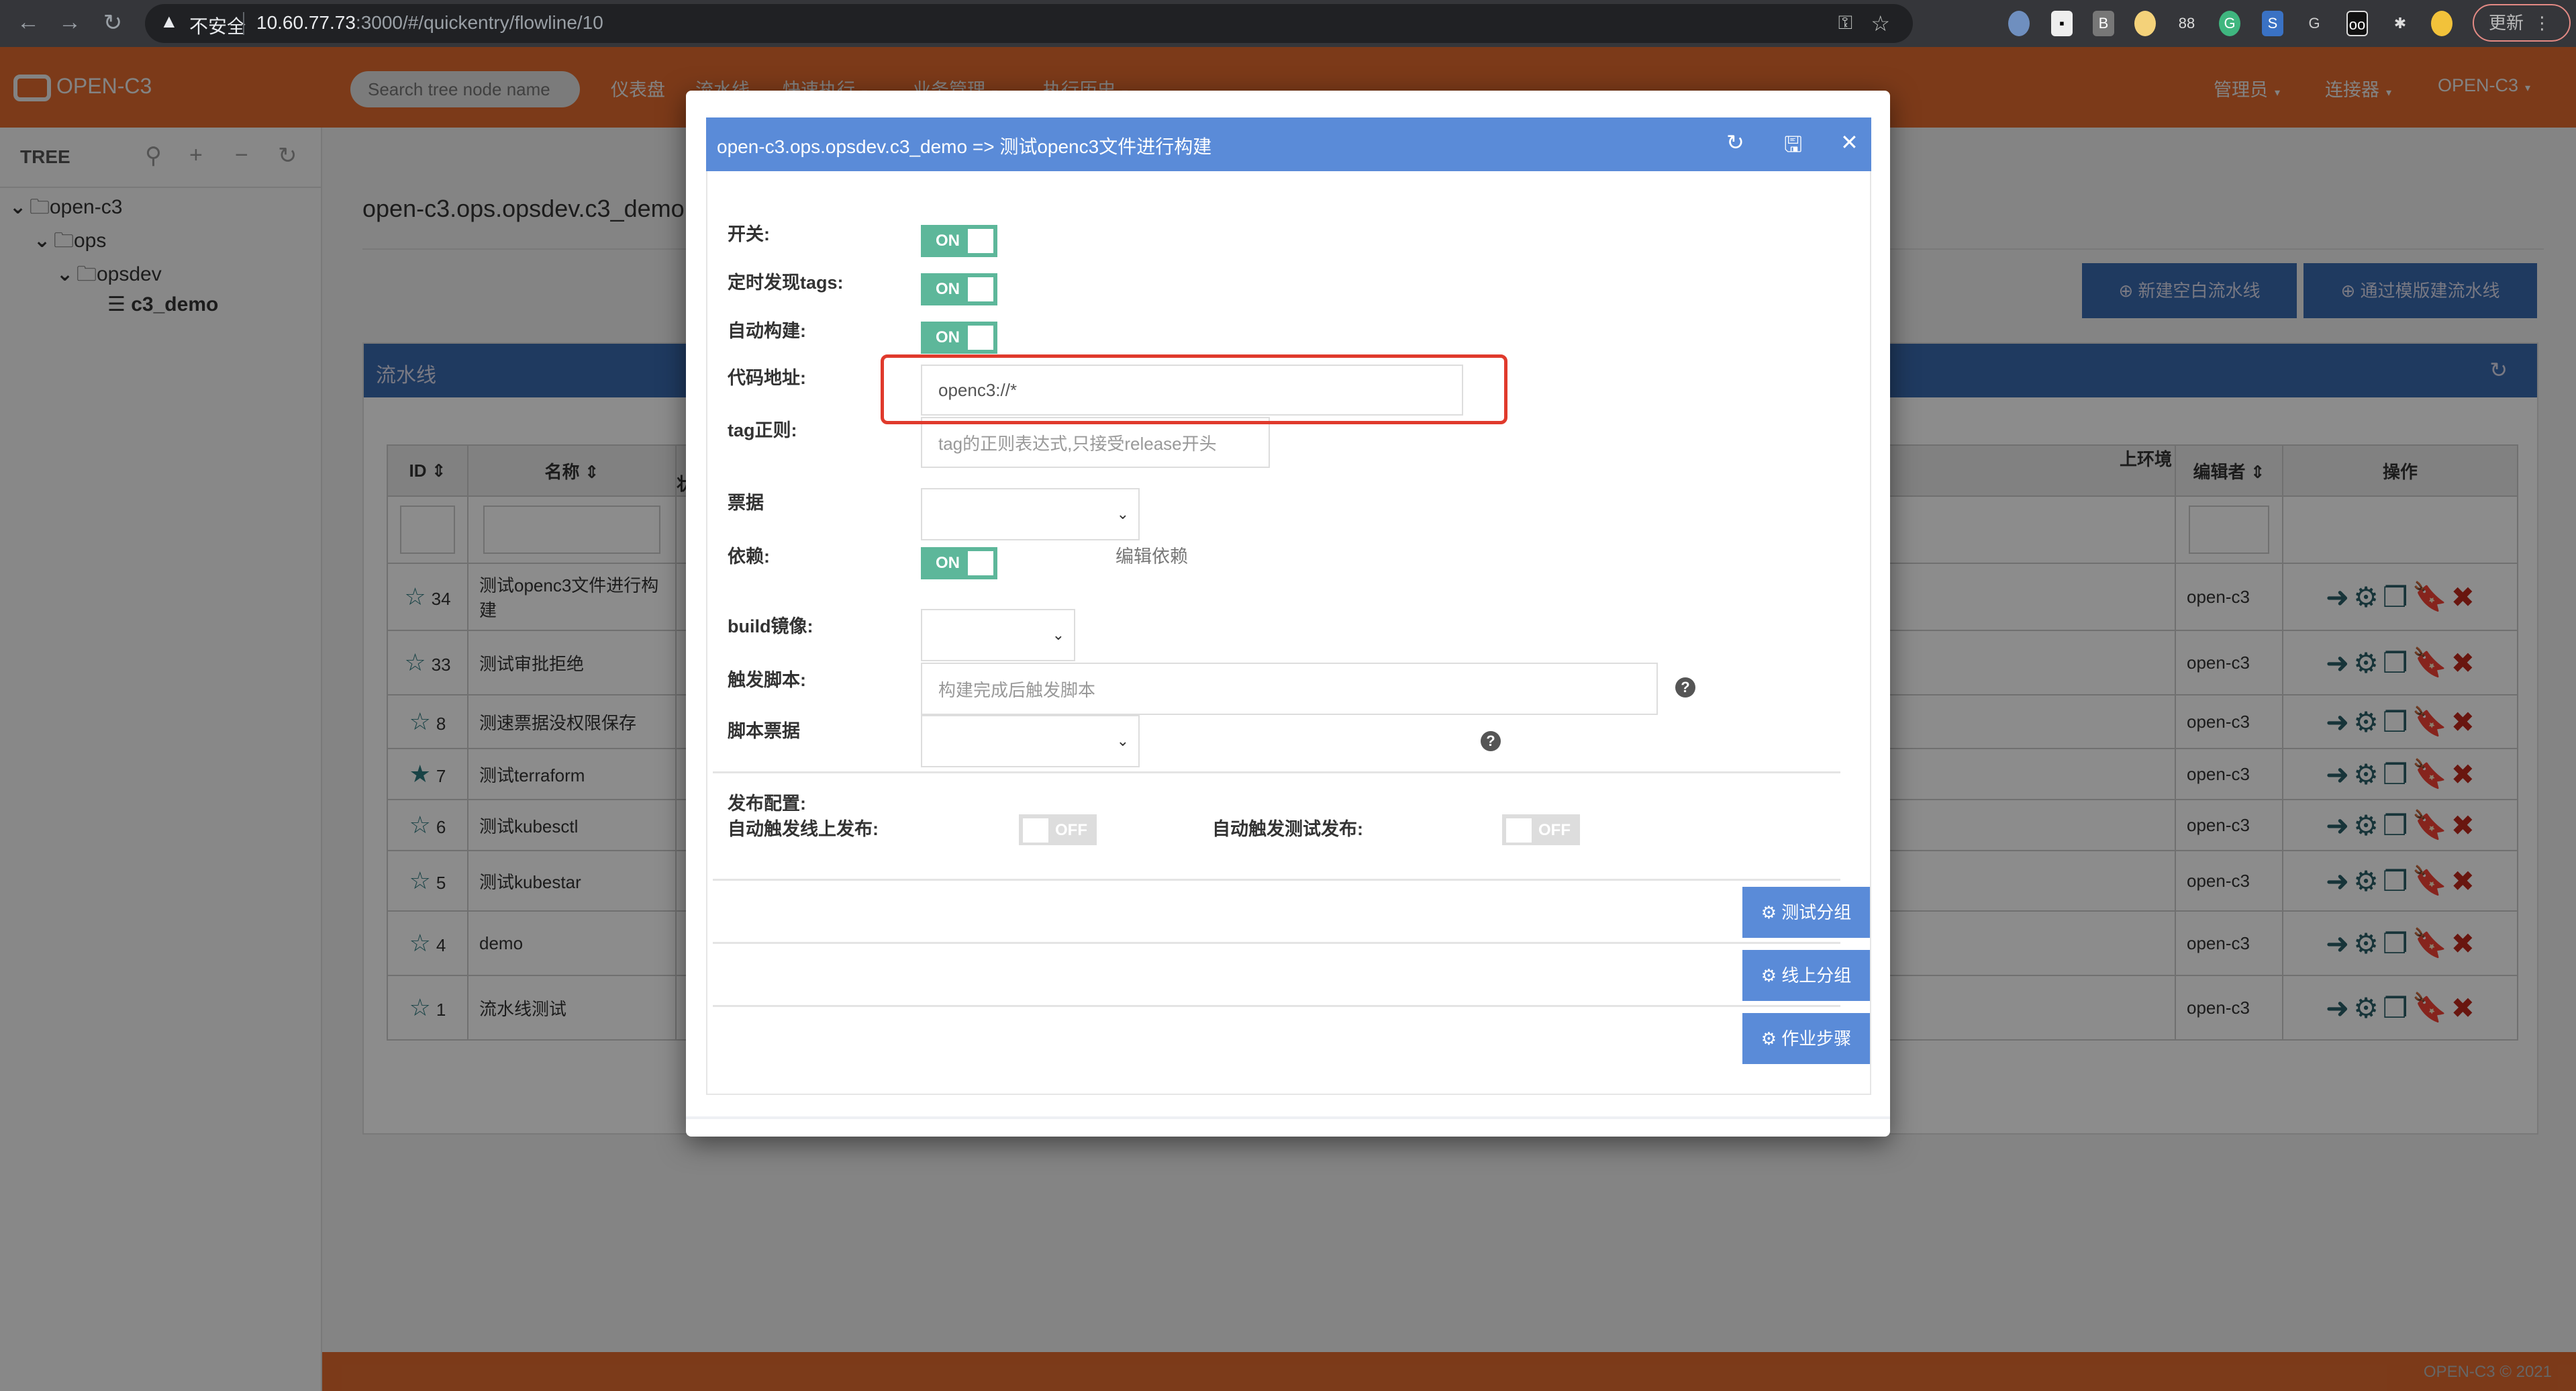 This screenshot has width=2576, height=1391. I want to click on auto-online-label: 自动触发线上发布:, so click(803, 829).